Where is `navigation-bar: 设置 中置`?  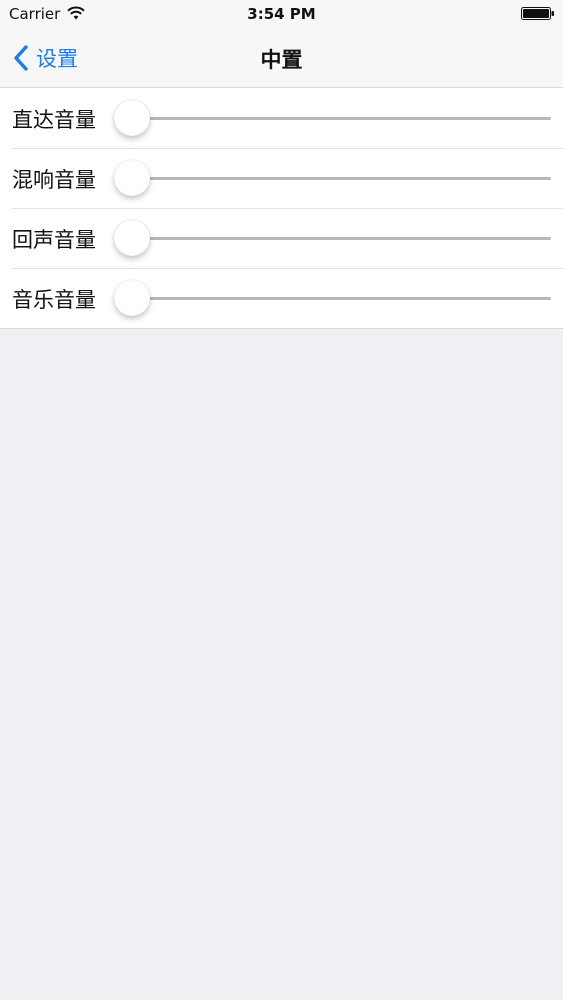 navigation-bar: 设置 中置 is located at coordinates (281, 59).